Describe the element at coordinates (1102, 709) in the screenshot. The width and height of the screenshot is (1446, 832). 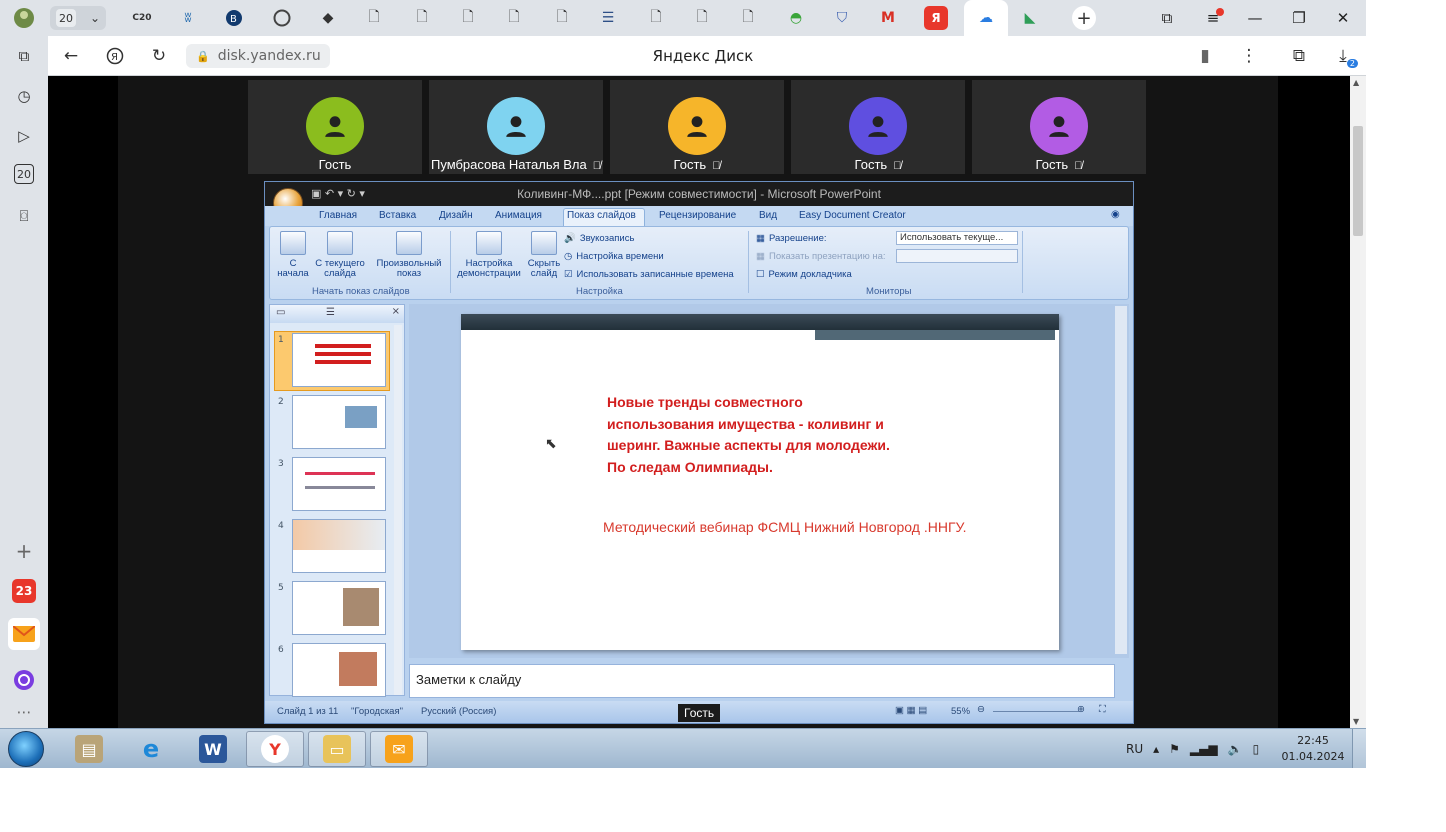
I see `fit-window-icon: ⛶` at that location.